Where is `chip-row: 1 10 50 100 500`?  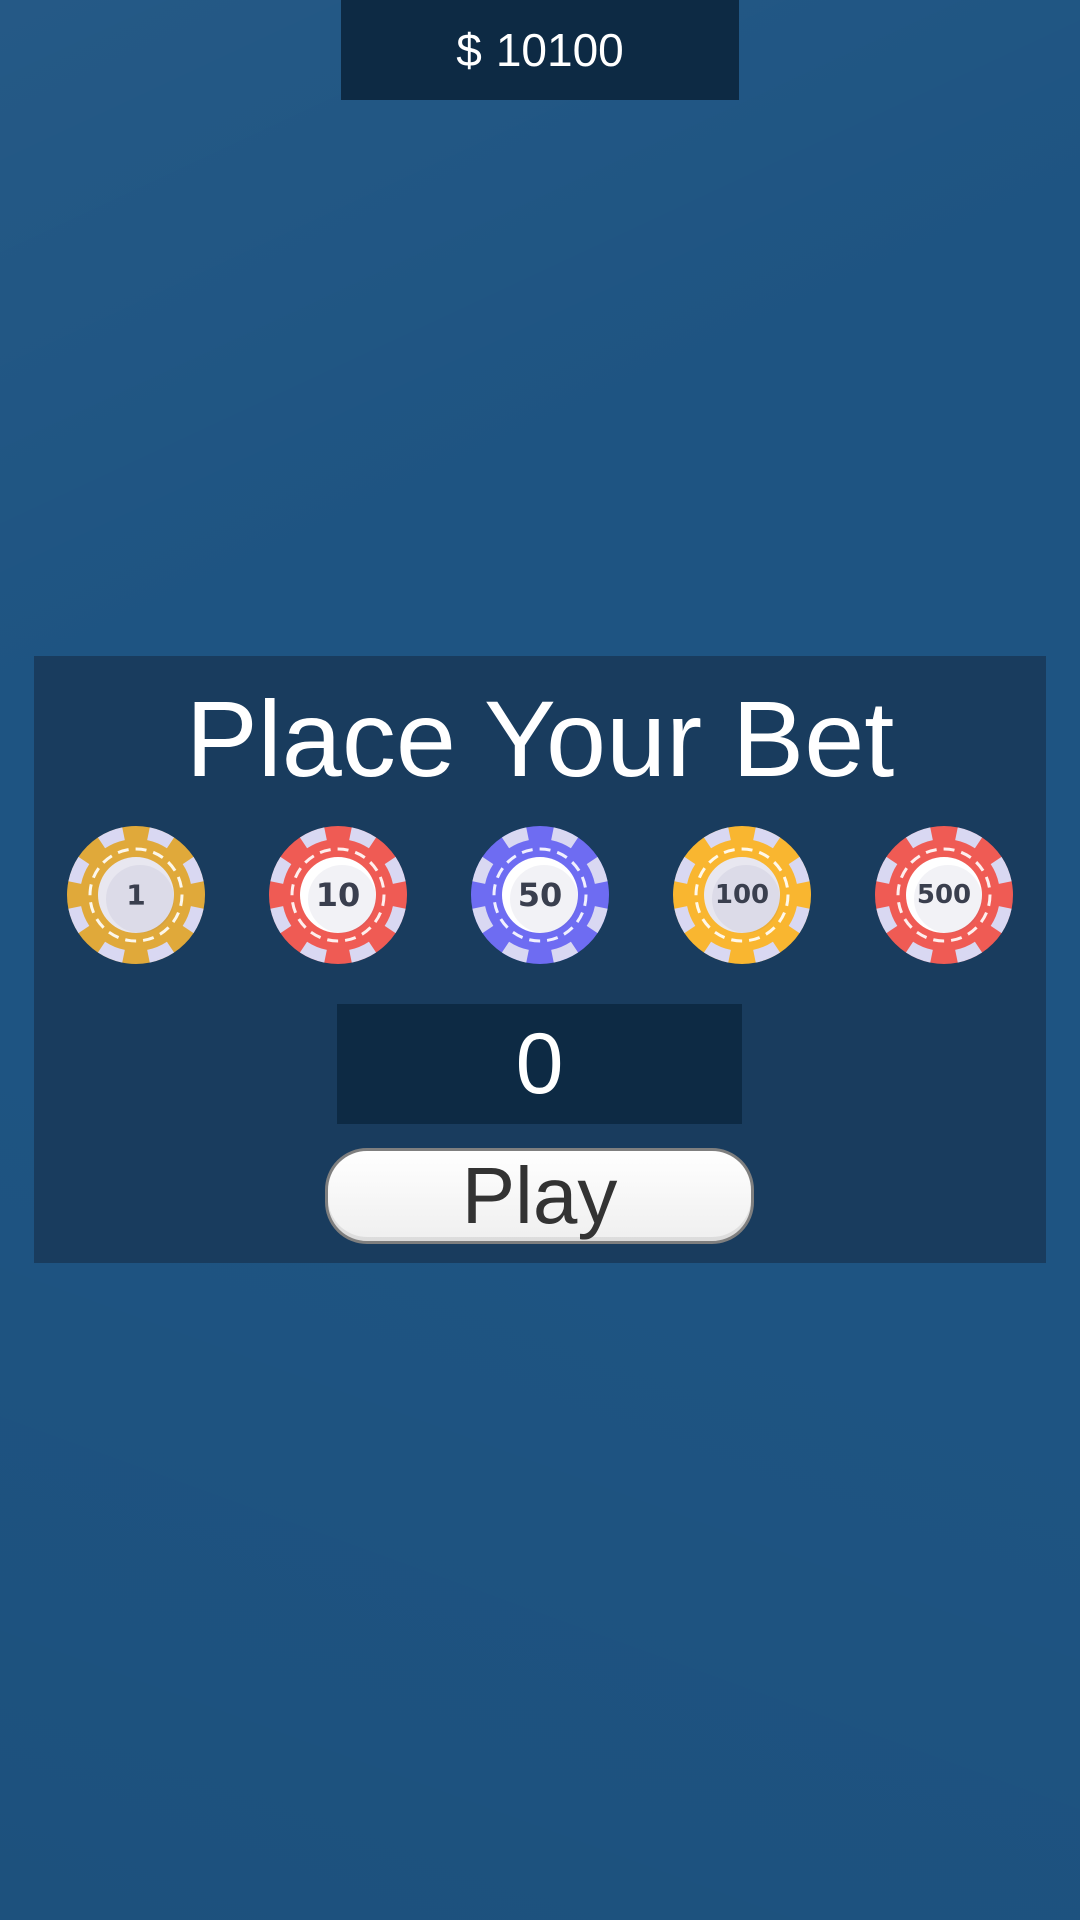 chip-row: 1 10 50 100 500 is located at coordinates (540, 895).